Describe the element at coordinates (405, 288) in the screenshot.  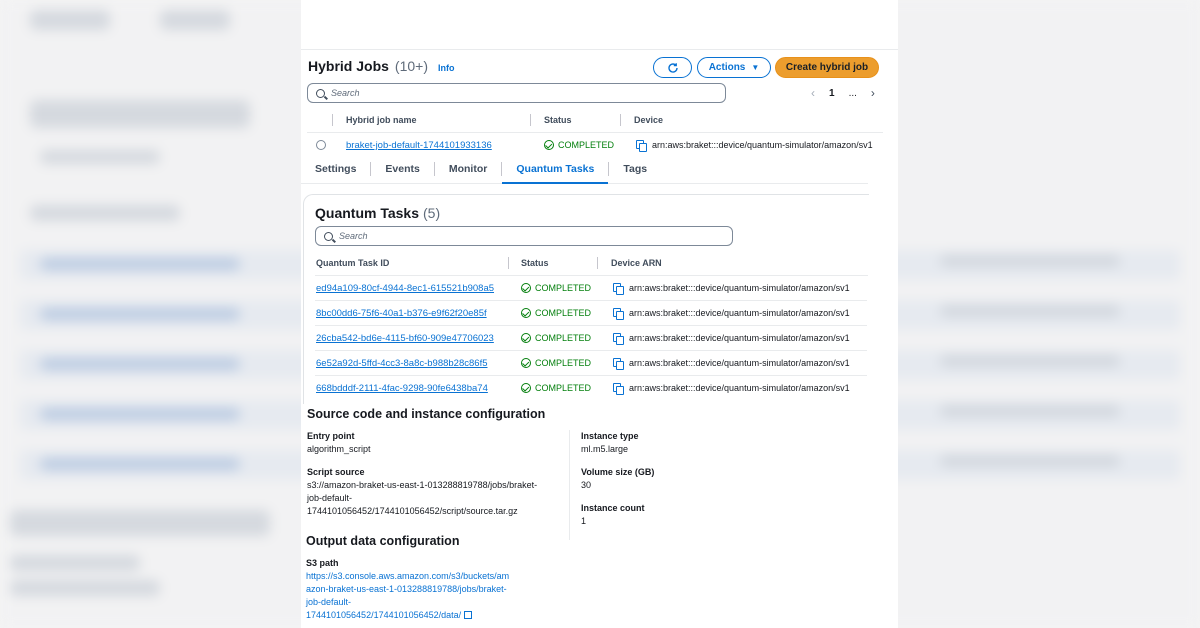
I see `quantum-task-link: ed94a109-80cf-4944-8ec1-615521b908a5` at that location.